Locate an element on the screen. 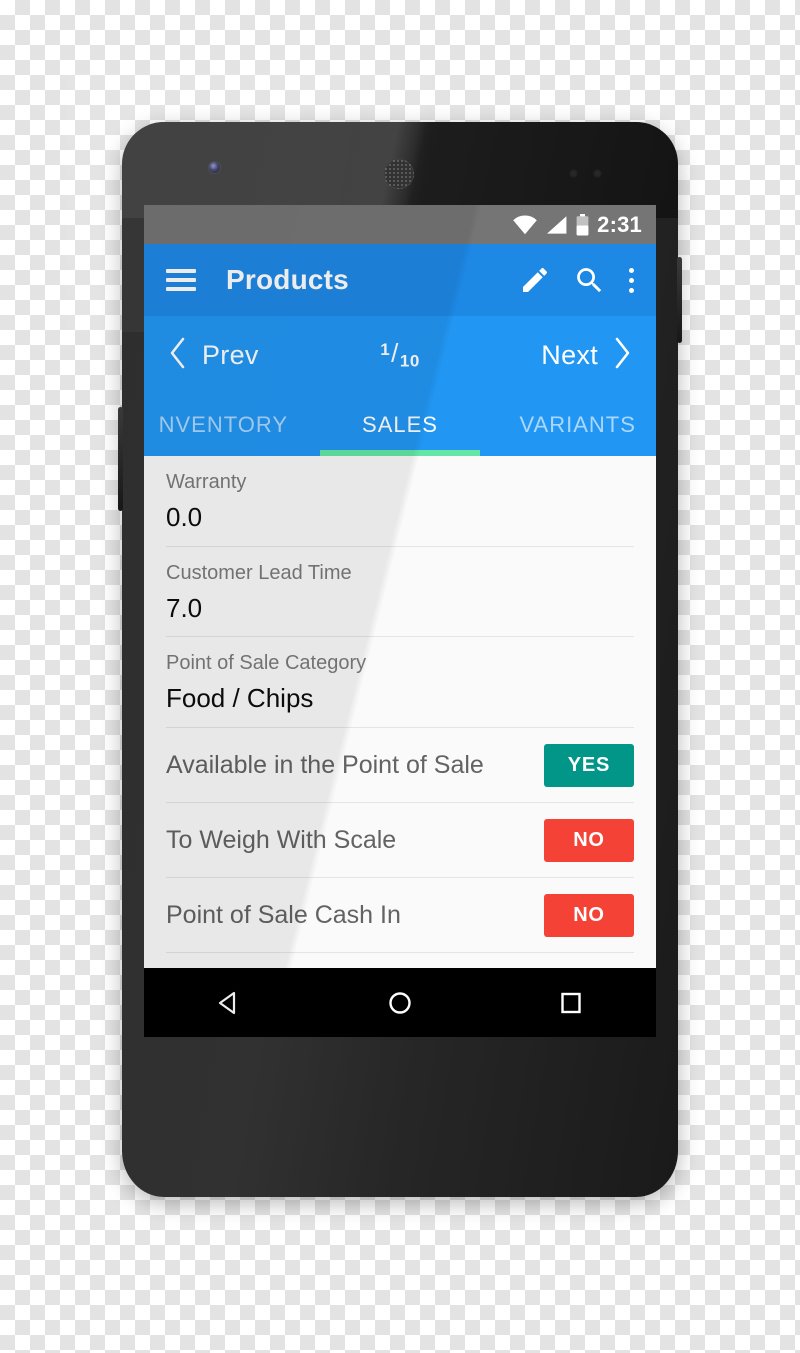  prev-button: Prev is located at coordinates (212, 355).